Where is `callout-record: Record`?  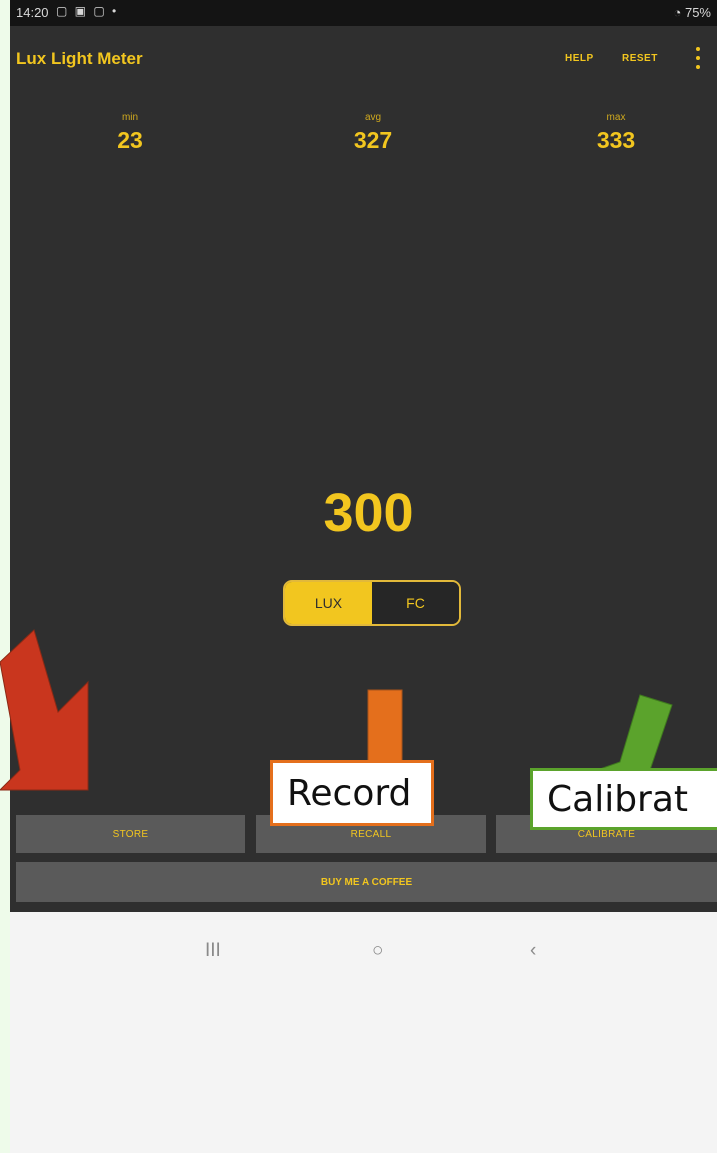
callout-record: Record is located at coordinates (352, 793).